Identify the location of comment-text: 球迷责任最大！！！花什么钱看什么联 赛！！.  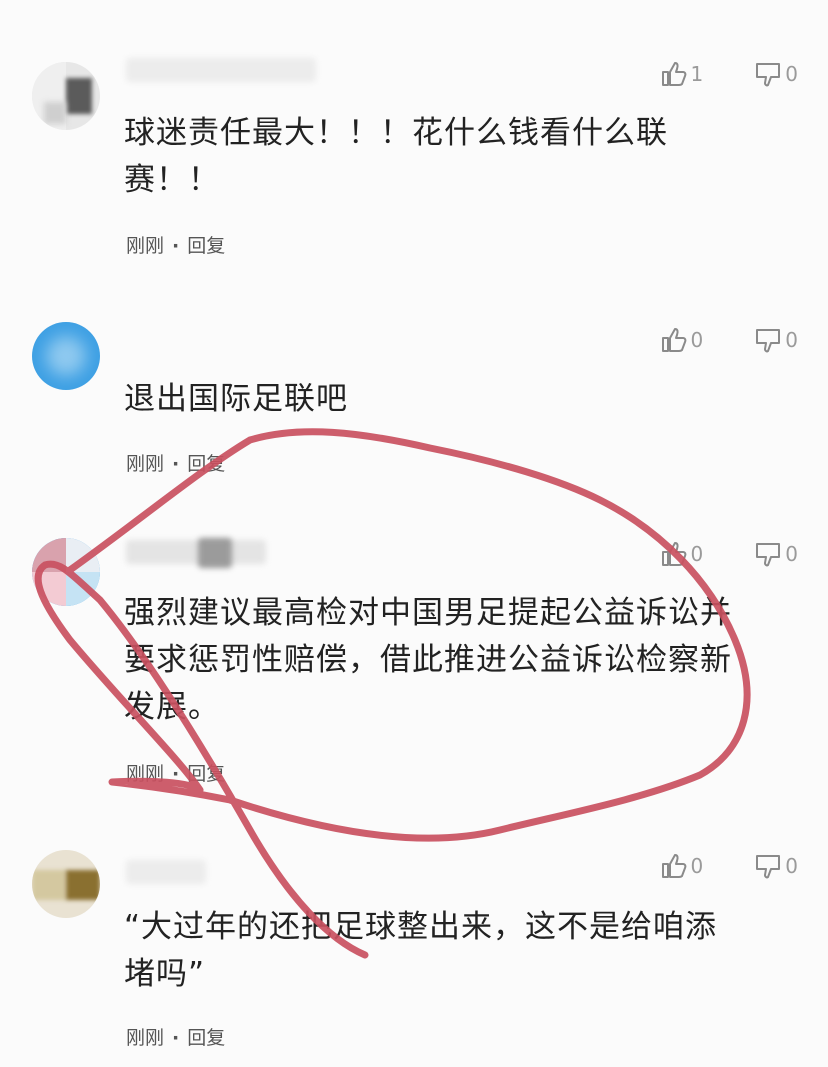
(396, 156).